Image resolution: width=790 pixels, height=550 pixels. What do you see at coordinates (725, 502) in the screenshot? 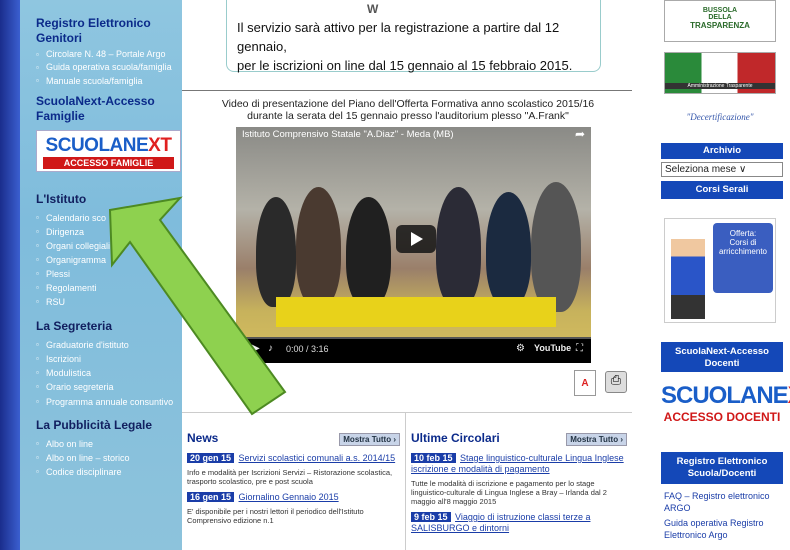
I see `faq-registro-link: FAQ – Registro elettronico ARGO` at bounding box center [725, 502].